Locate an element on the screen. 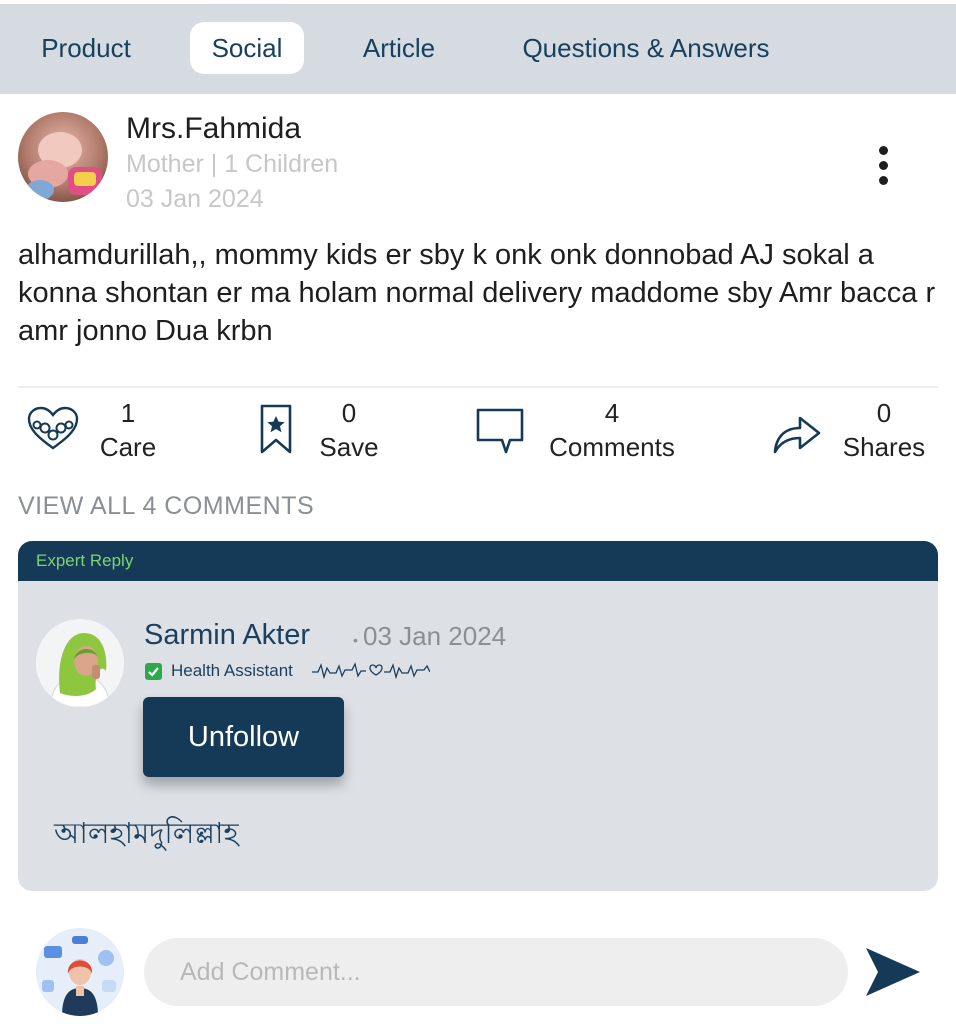  send-icon is located at coordinates (893, 972).